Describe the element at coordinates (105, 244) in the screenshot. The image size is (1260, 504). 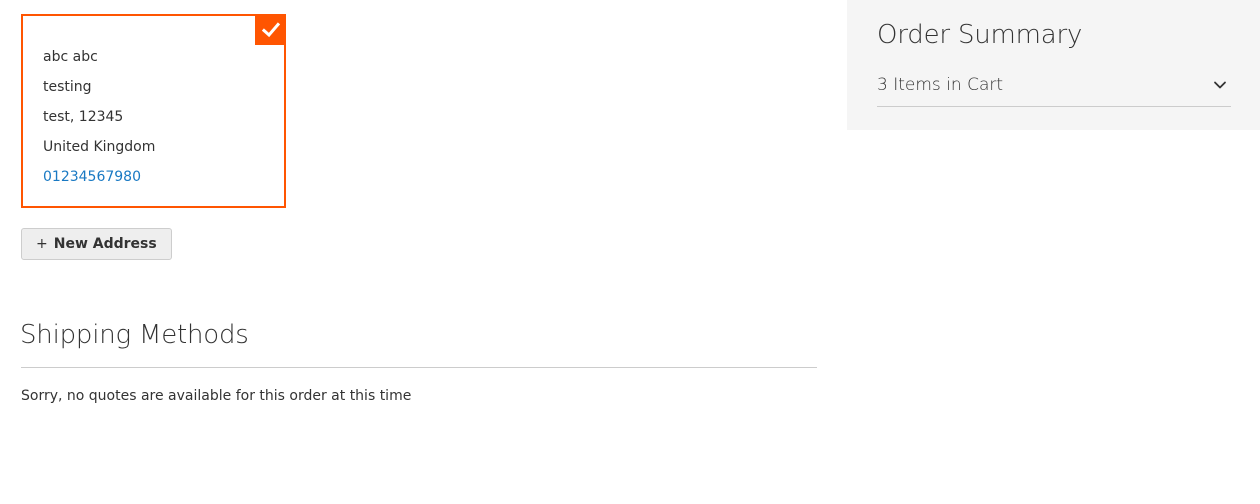
I see `new-address-label: New Address` at that location.